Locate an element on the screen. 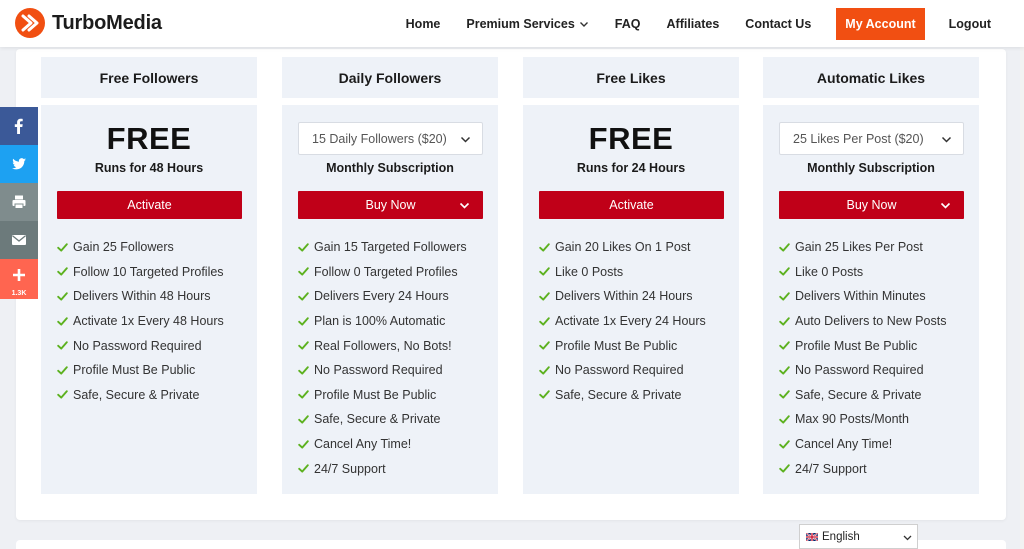 This screenshot has width=1024, height=549. feature-item: Auto Delivers to New Posts is located at coordinates (862, 321).